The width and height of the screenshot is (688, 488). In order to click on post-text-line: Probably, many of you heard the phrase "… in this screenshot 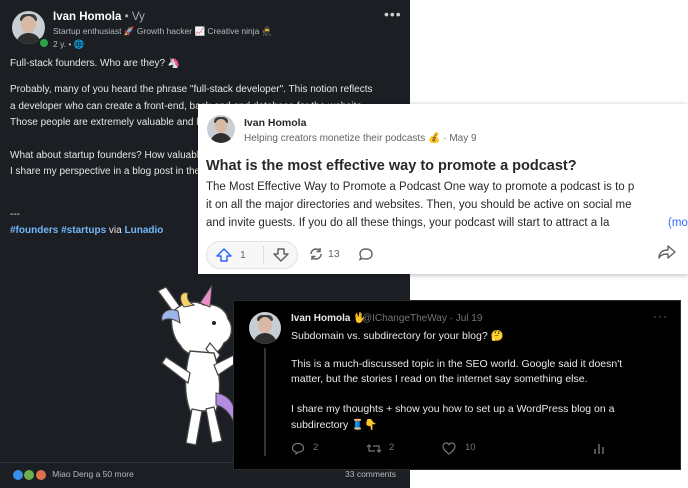, I will do `click(191, 89)`.